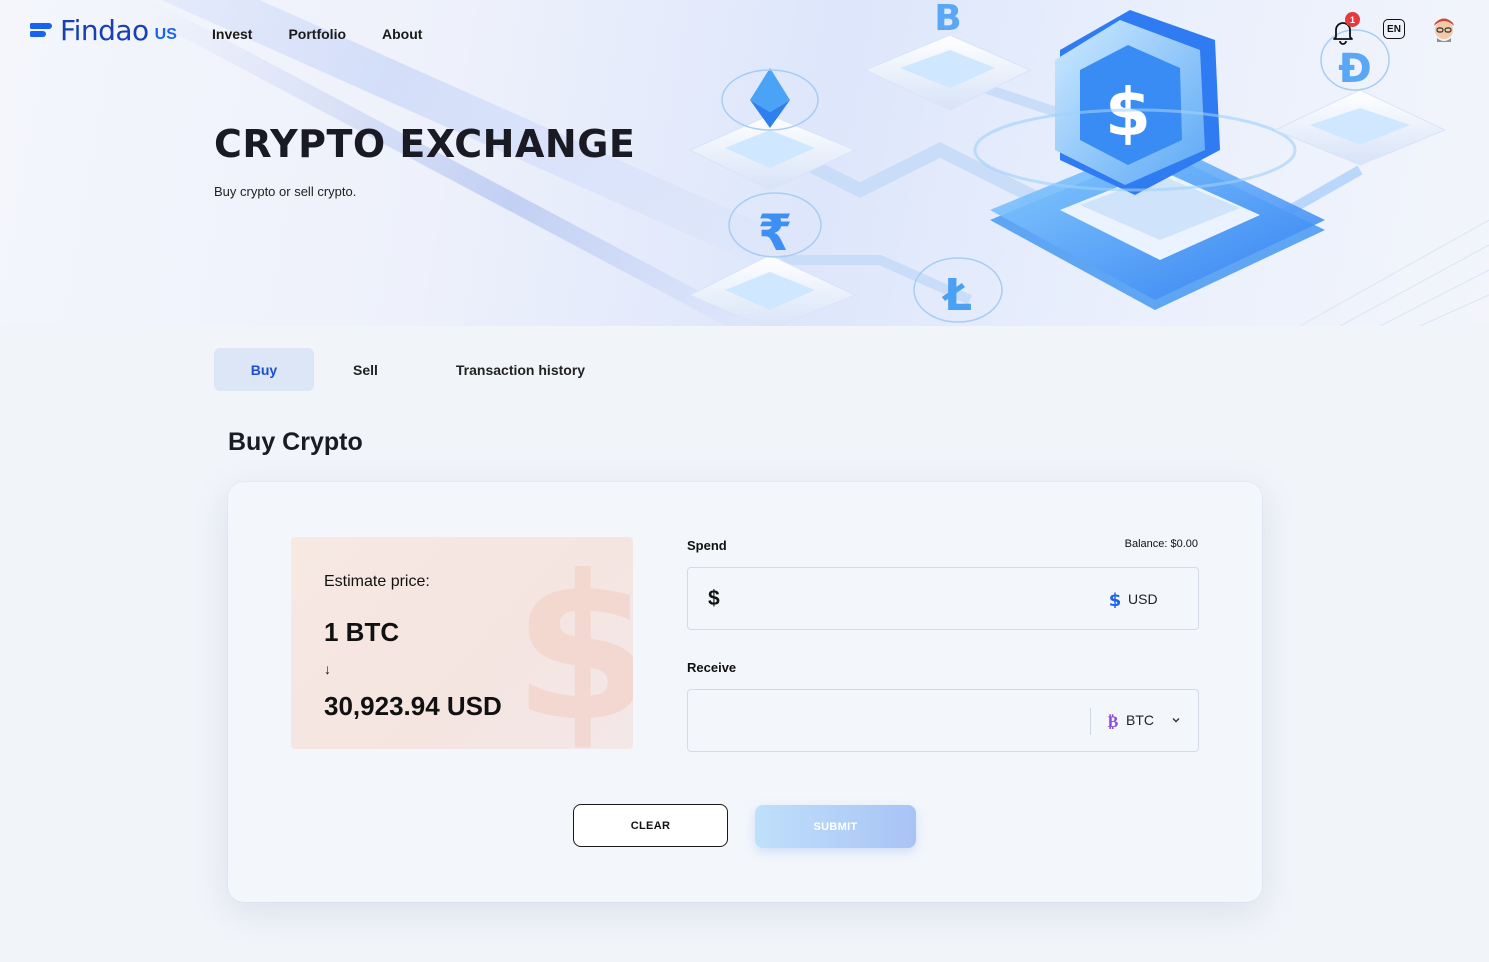  What do you see at coordinates (1352, 19) in the screenshot?
I see `notification-badge: 1` at bounding box center [1352, 19].